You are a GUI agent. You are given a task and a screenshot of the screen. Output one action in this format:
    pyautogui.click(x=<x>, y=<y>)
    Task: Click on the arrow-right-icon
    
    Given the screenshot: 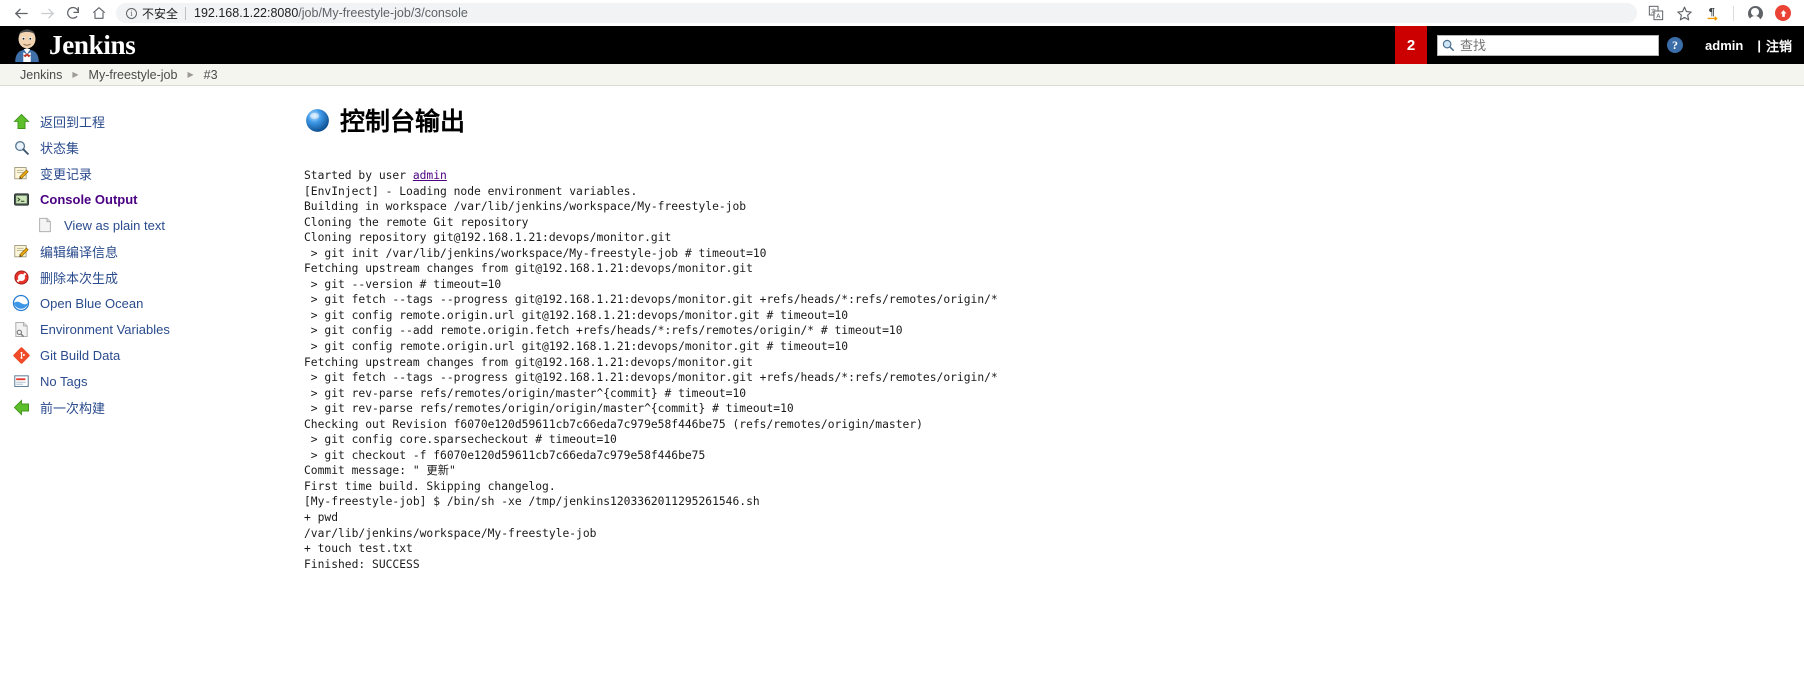 What is the action you would take?
    pyautogui.click(x=47, y=13)
    